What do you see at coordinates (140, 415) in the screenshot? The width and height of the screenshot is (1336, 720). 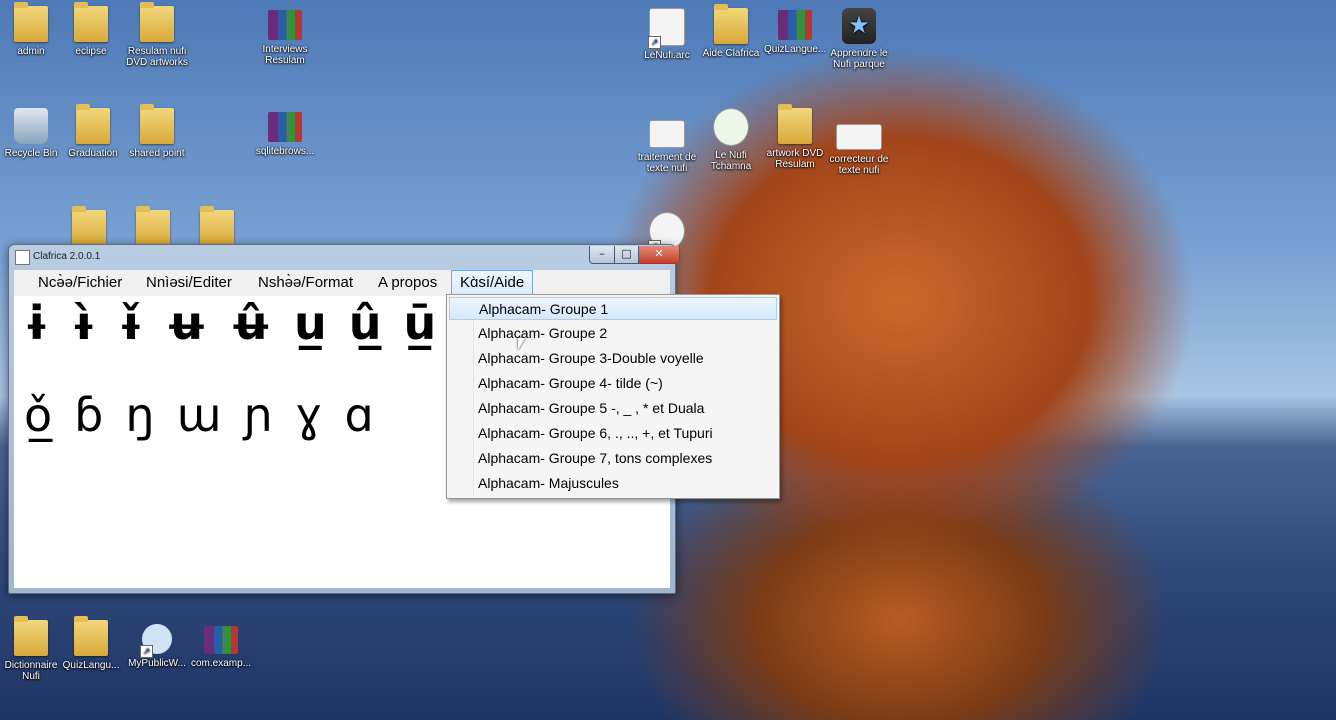 I see `character: ŋ` at bounding box center [140, 415].